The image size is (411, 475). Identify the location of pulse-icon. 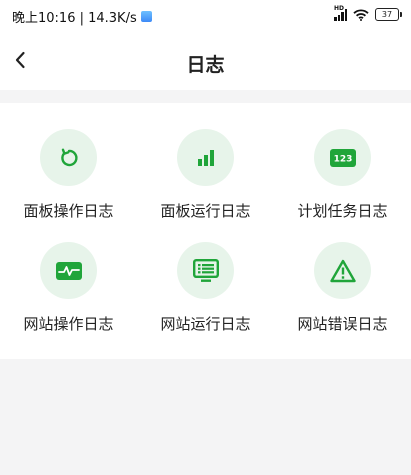
(68, 270).